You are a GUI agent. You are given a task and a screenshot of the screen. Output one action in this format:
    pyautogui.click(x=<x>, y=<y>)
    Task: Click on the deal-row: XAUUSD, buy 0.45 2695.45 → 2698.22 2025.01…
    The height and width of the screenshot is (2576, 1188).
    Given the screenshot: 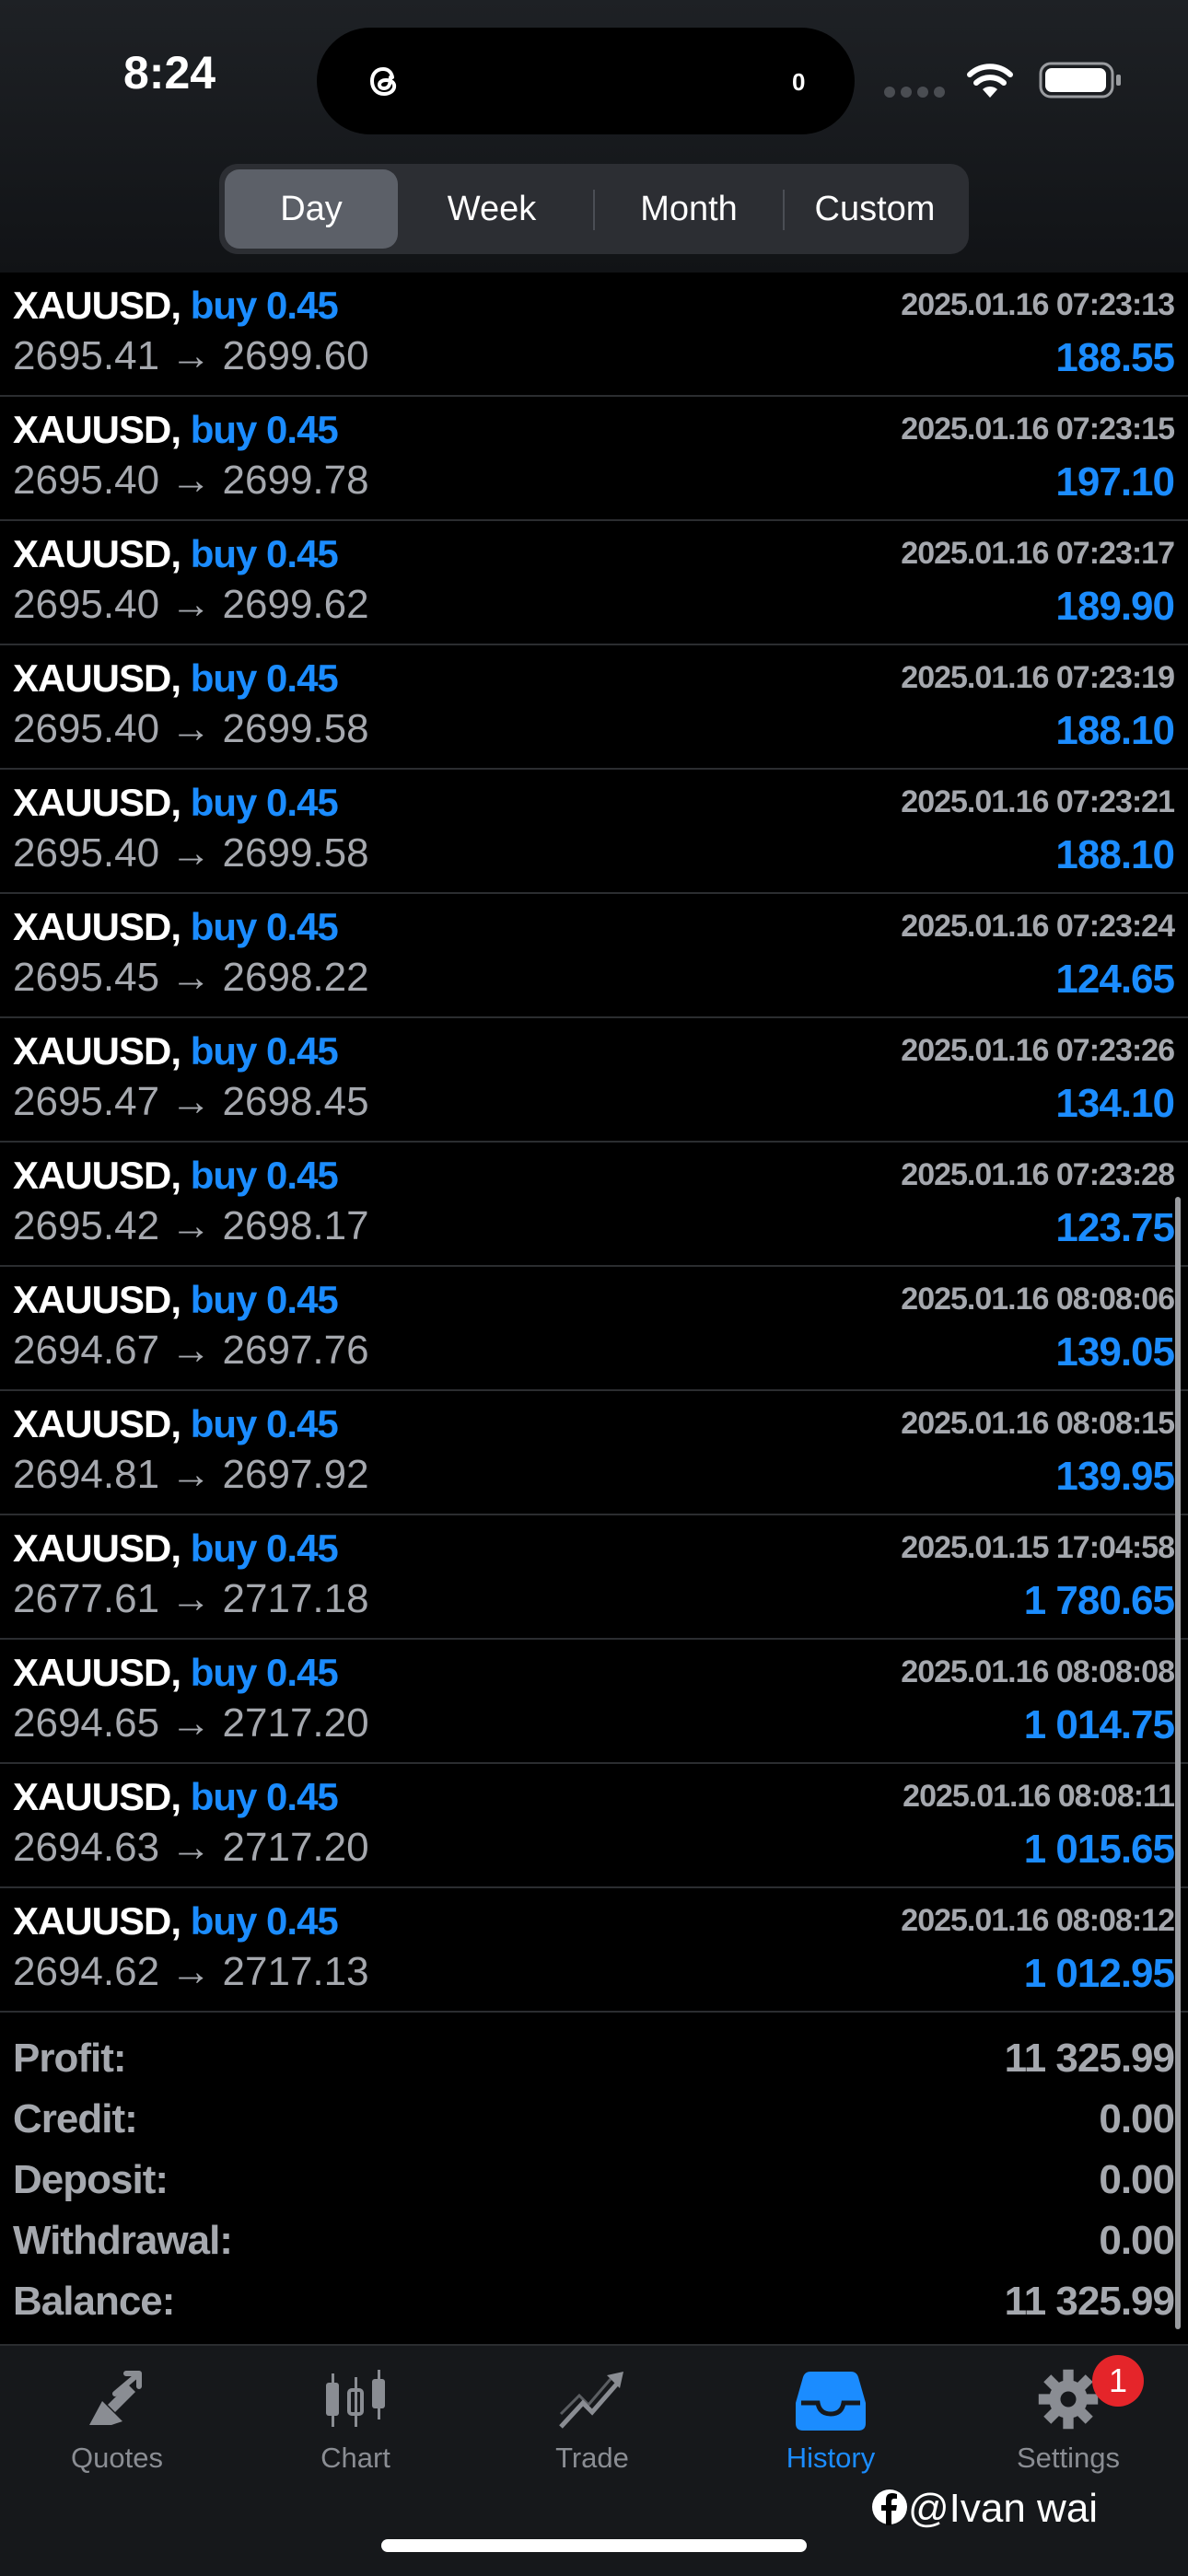 What is the action you would take?
    pyautogui.click(x=594, y=956)
    